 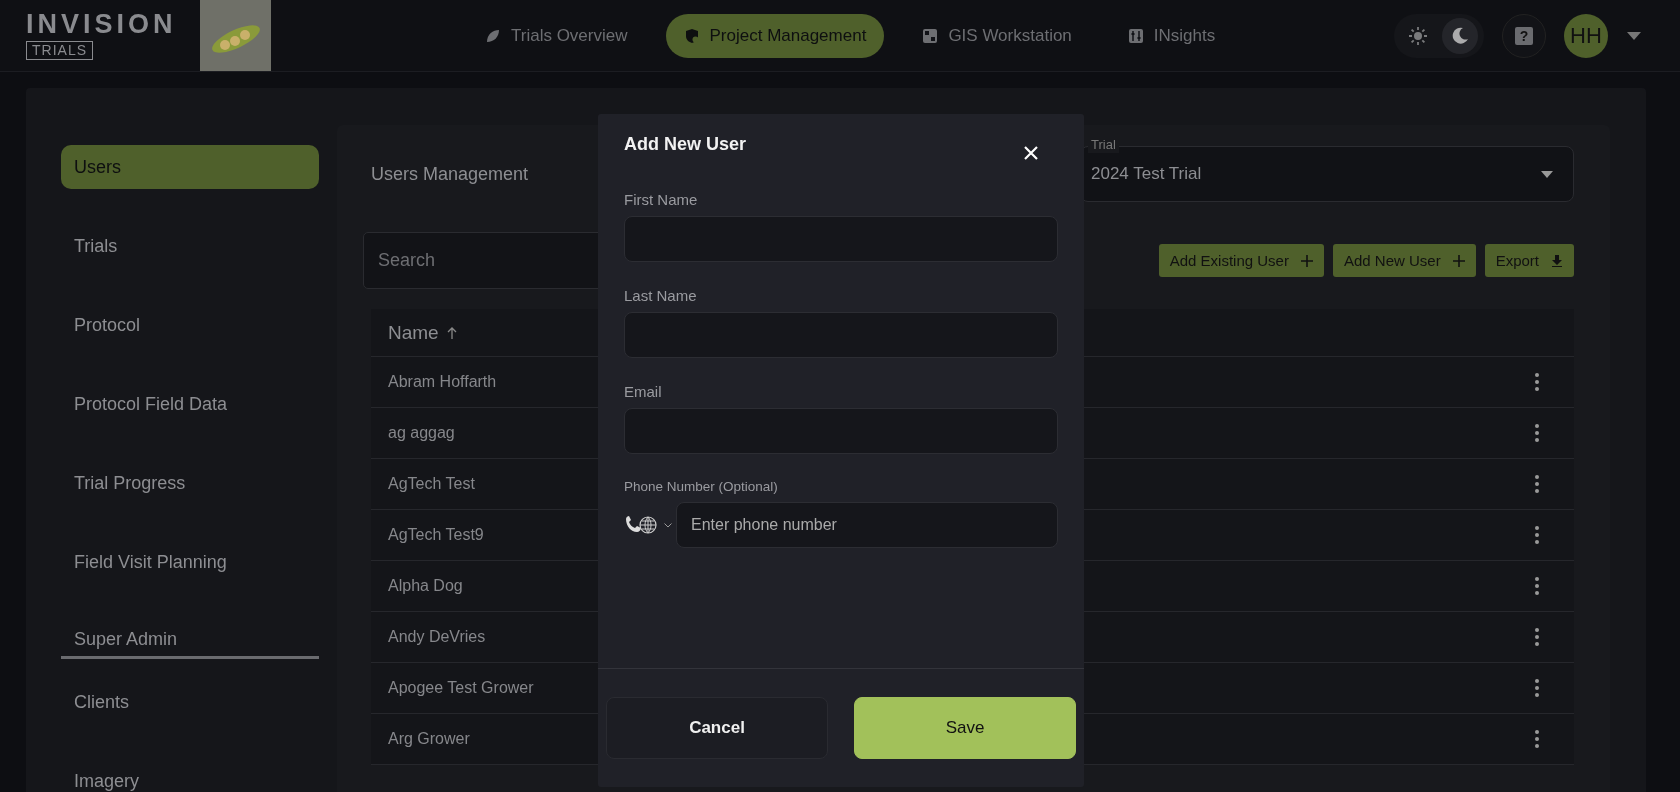 What do you see at coordinates (425, 586) in the screenshot?
I see `table-cell: Alpha Dog` at bounding box center [425, 586].